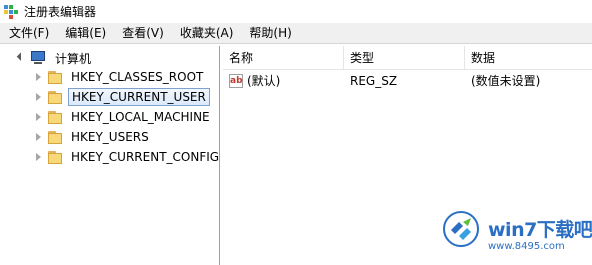 The height and width of the screenshot is (265, 592). I want to click on watermark-title: win7下载吧, so click(540, 230).